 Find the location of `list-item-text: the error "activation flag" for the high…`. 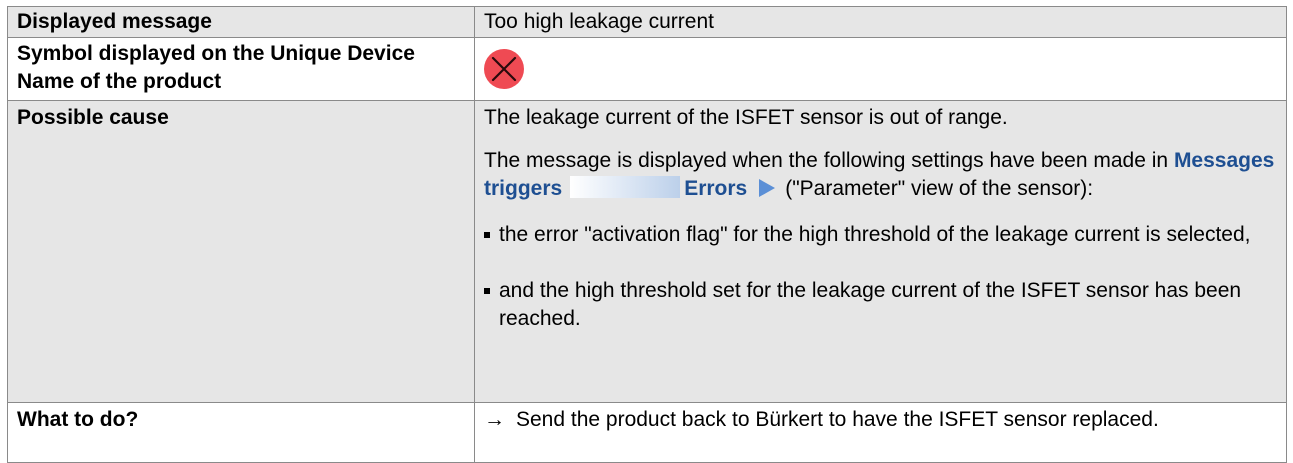

list-item-text: the error "activation flag" for the high… is located at coordinates (875, 234).